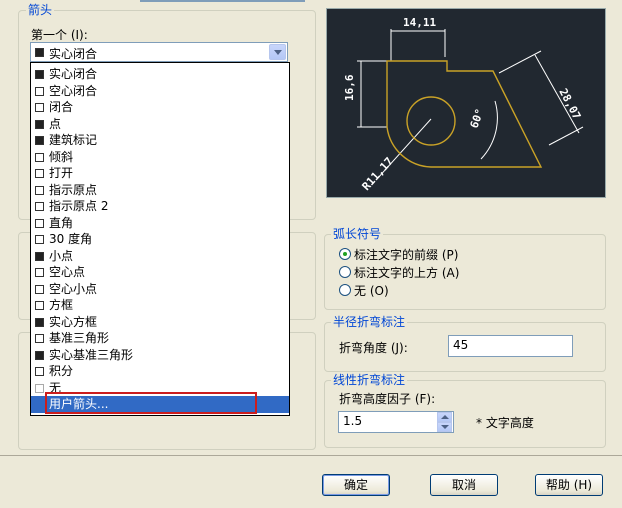 The height and width of the screenshot is (508, 622). I want to click on dim-angle-label: 60°, so click(477, 118).